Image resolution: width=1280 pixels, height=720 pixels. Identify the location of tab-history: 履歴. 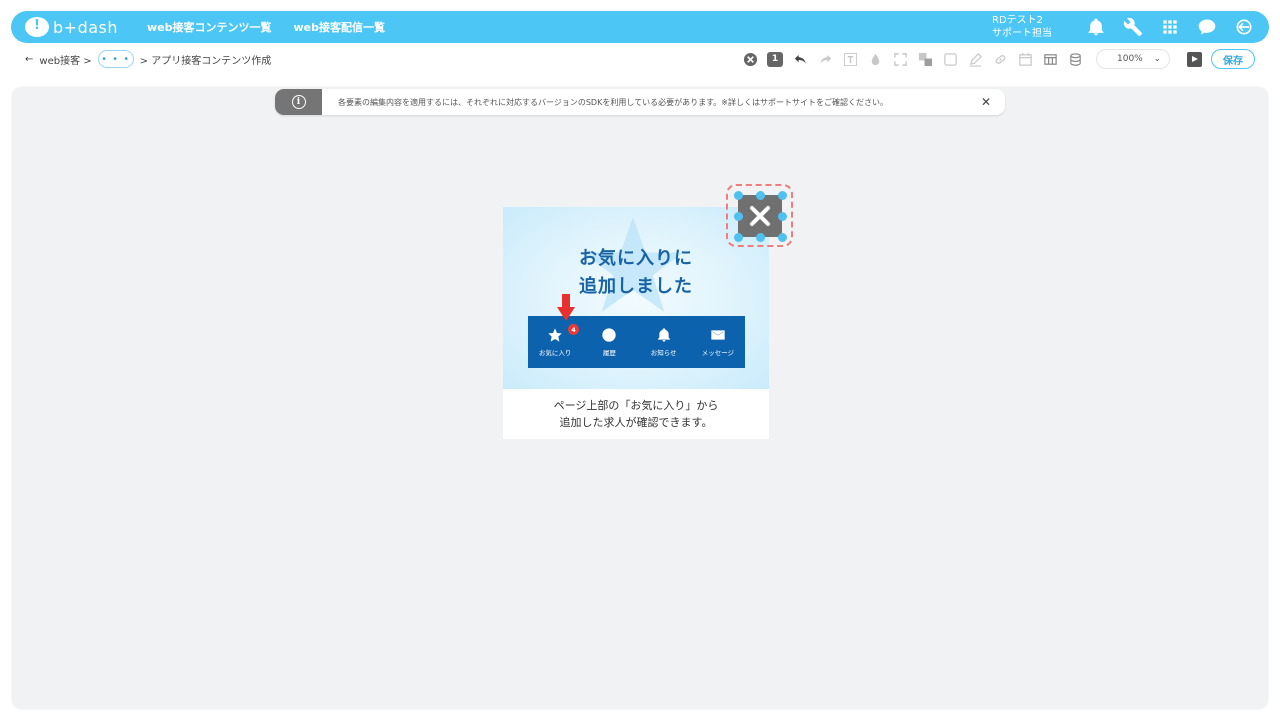
(609, 342).